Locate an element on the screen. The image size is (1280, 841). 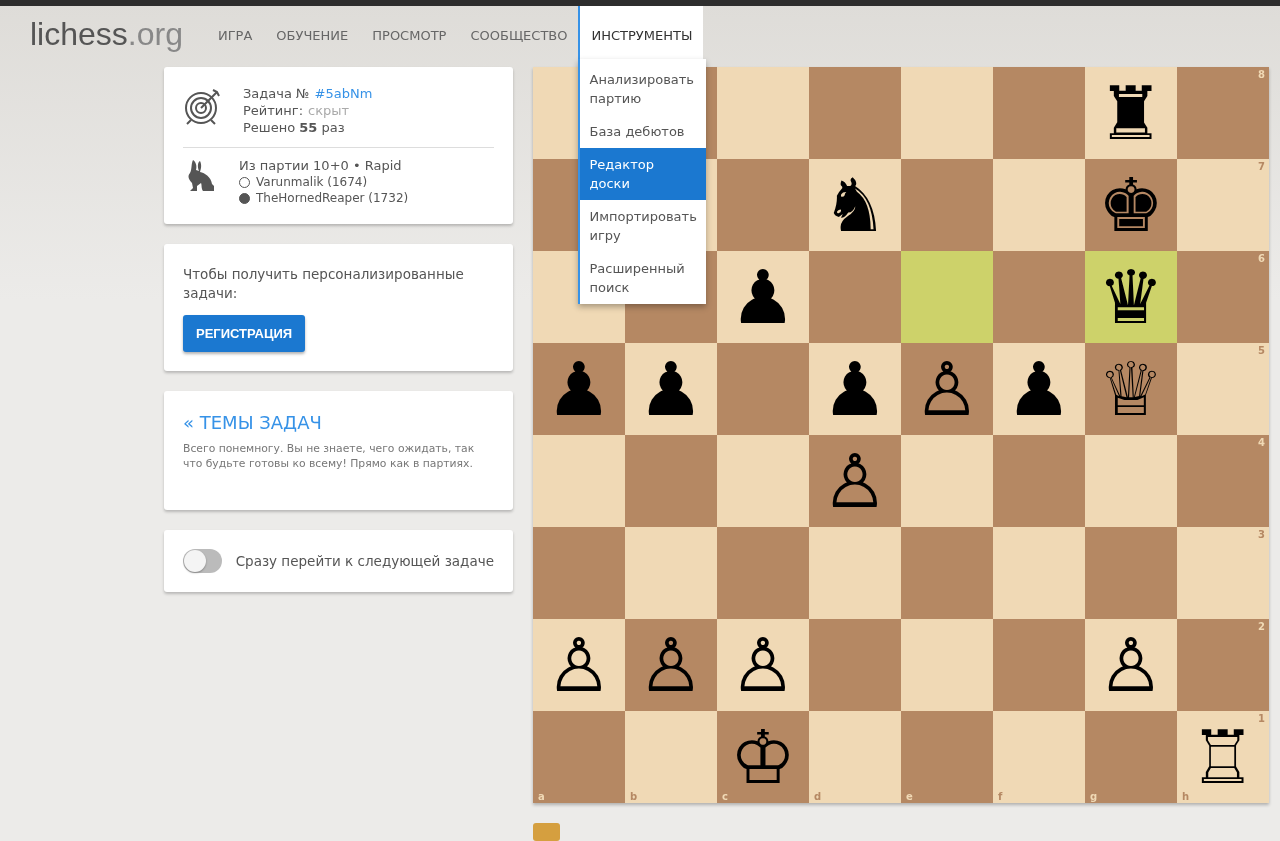
rank-label: 6 is located at coordinates (1261, 258).